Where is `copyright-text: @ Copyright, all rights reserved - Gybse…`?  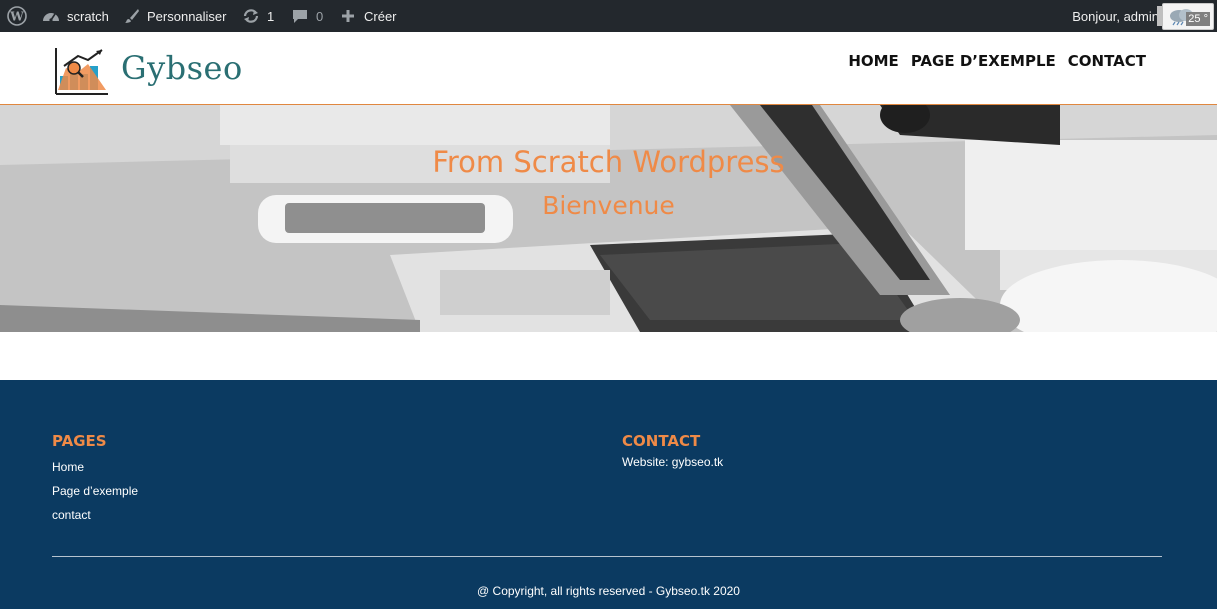 copyright-text: @ Copyright, all rights reserved - Gybse… is located at coordinates (608, 591).